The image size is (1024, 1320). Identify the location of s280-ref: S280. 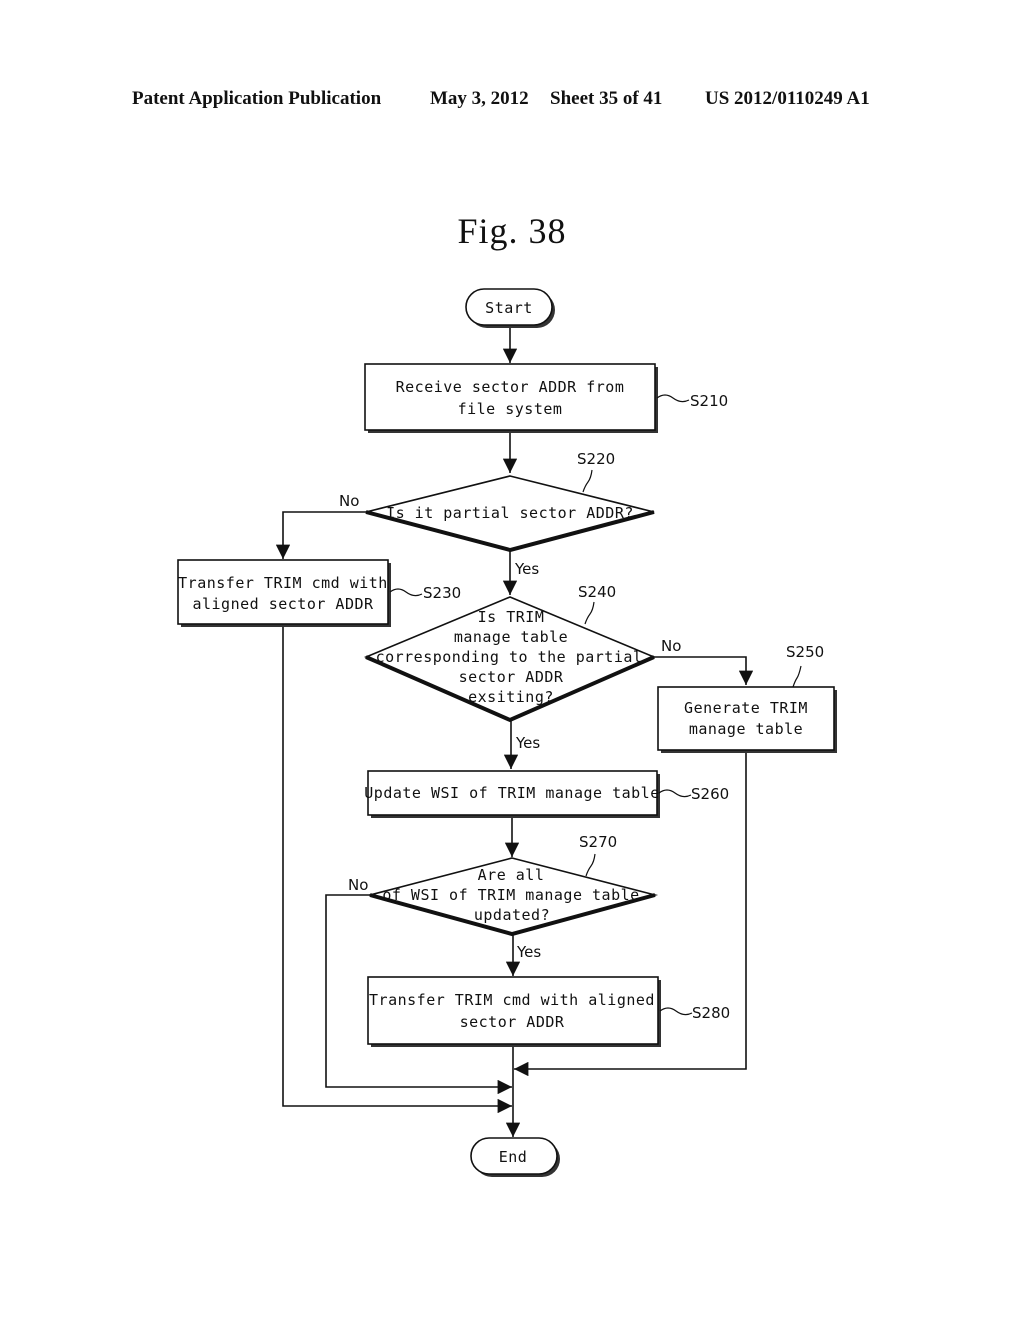
(711, 1013).